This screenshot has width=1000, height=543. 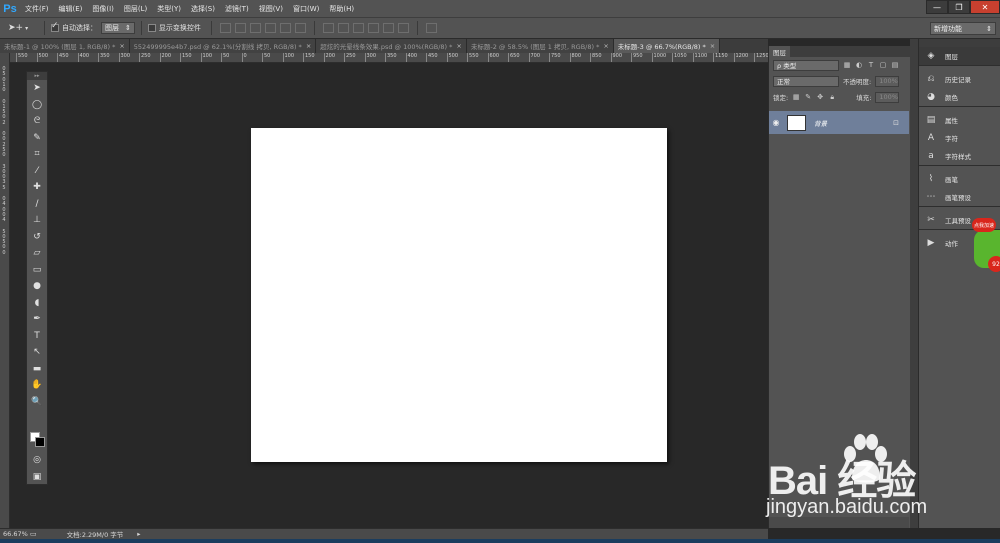 I want to click on distribute-vcenter-icon, so click(x=343, y=28).